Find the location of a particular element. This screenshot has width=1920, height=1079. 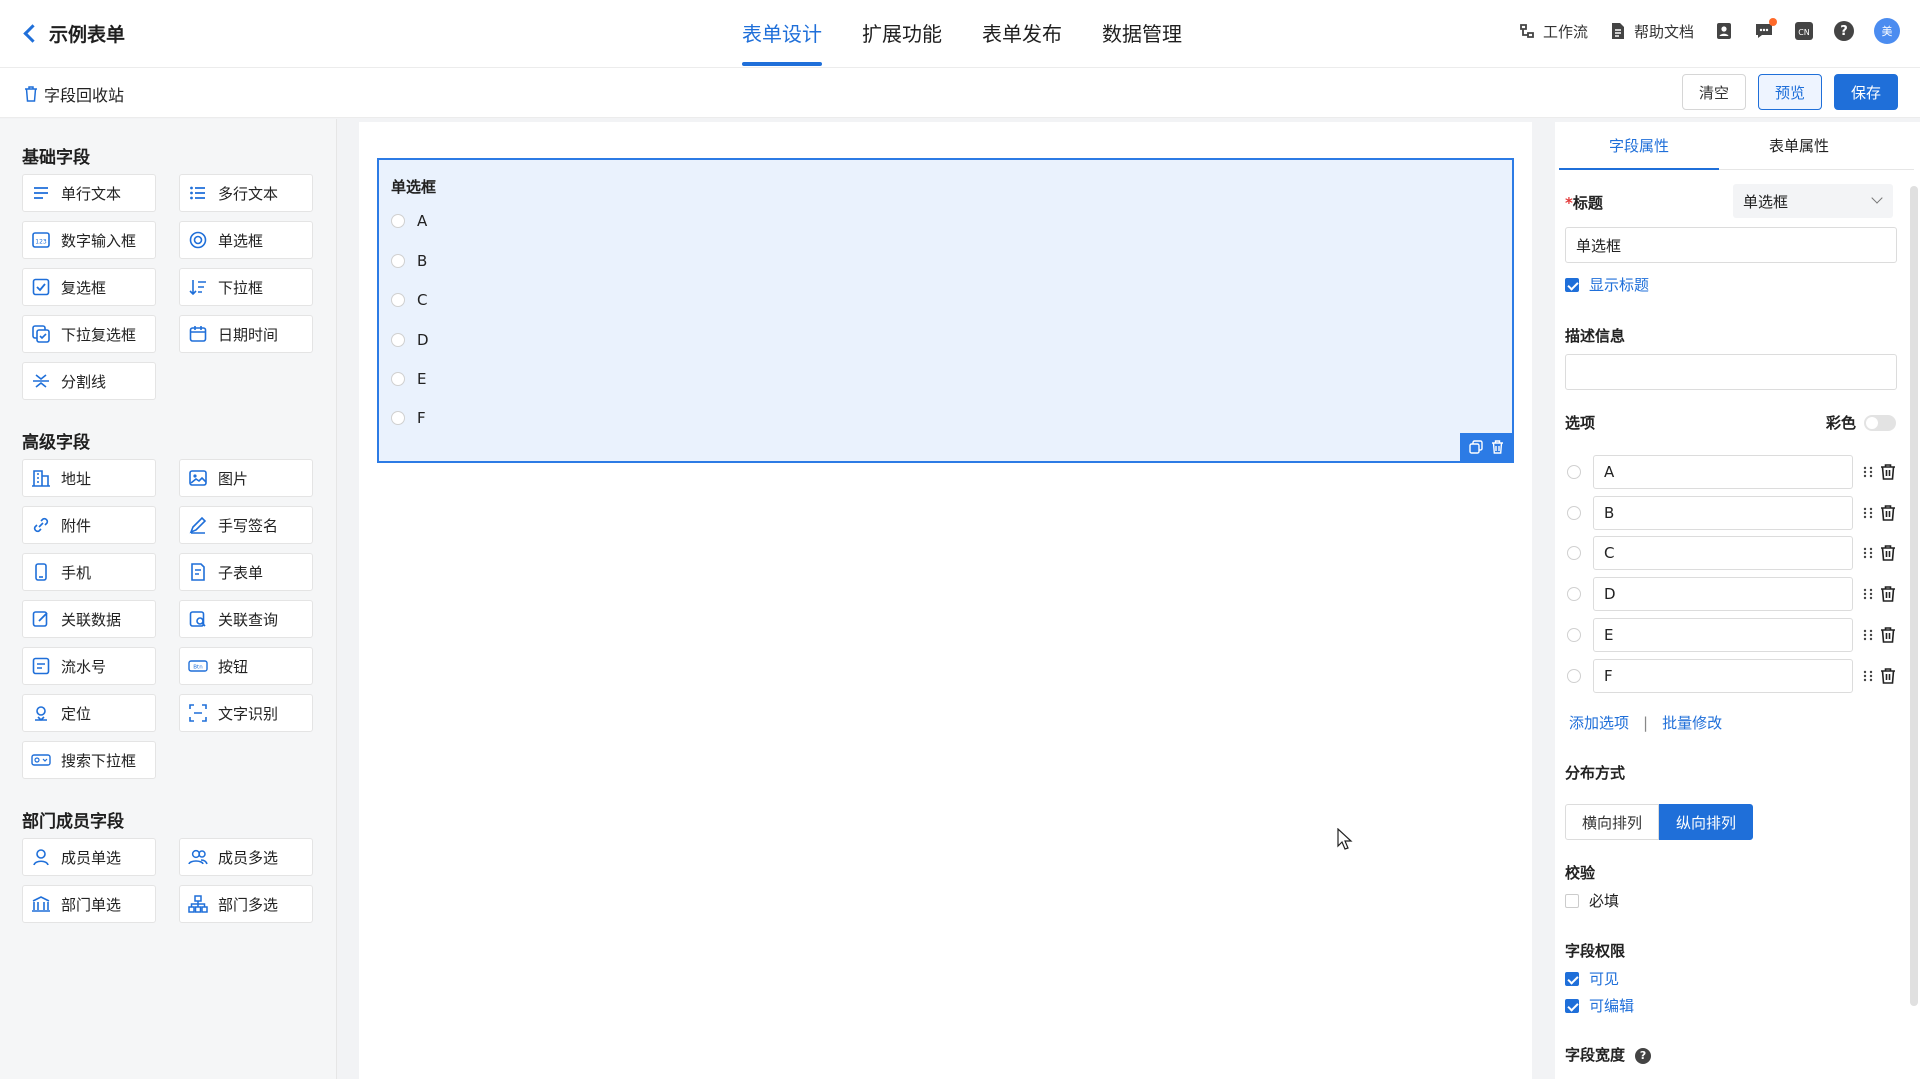

description-input is located at coordinates (1731, 372).